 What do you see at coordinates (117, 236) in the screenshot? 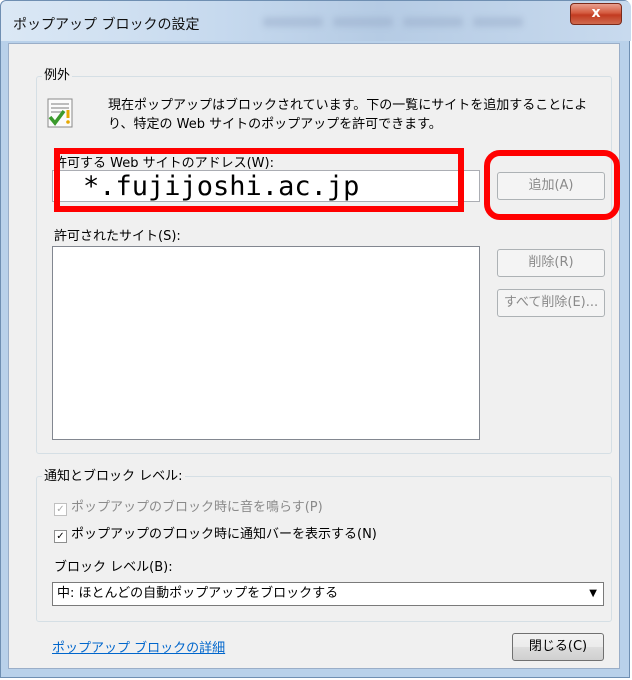
I see `allowed-sites-label: 許可されたサイト(S):` at bounding box center [117, 236].